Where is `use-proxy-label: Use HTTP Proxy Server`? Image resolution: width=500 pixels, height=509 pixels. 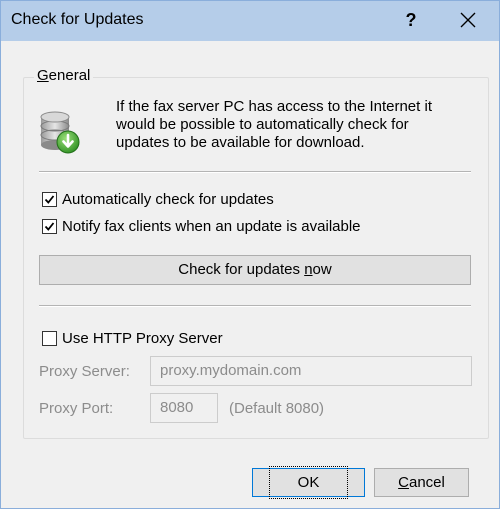 use-proxy-label: Use HTTP Proxy Server is located at coordinates (142, 338).